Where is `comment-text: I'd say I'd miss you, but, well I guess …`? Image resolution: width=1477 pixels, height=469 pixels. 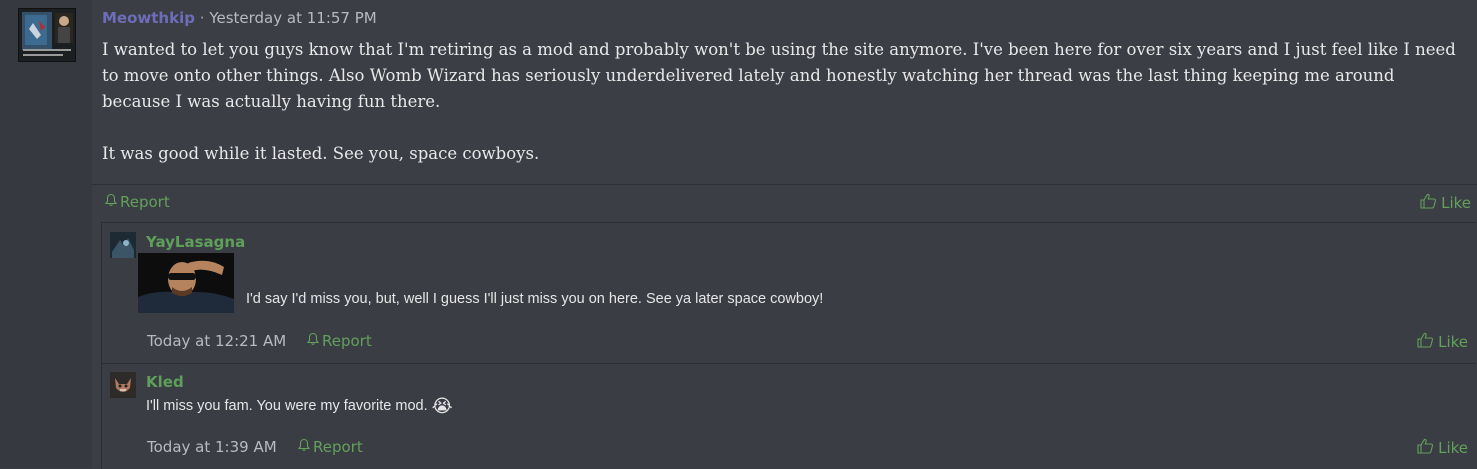 comment-text: I'd say I'd miss you, but, well I guess … is located at coordinates (535, 299).